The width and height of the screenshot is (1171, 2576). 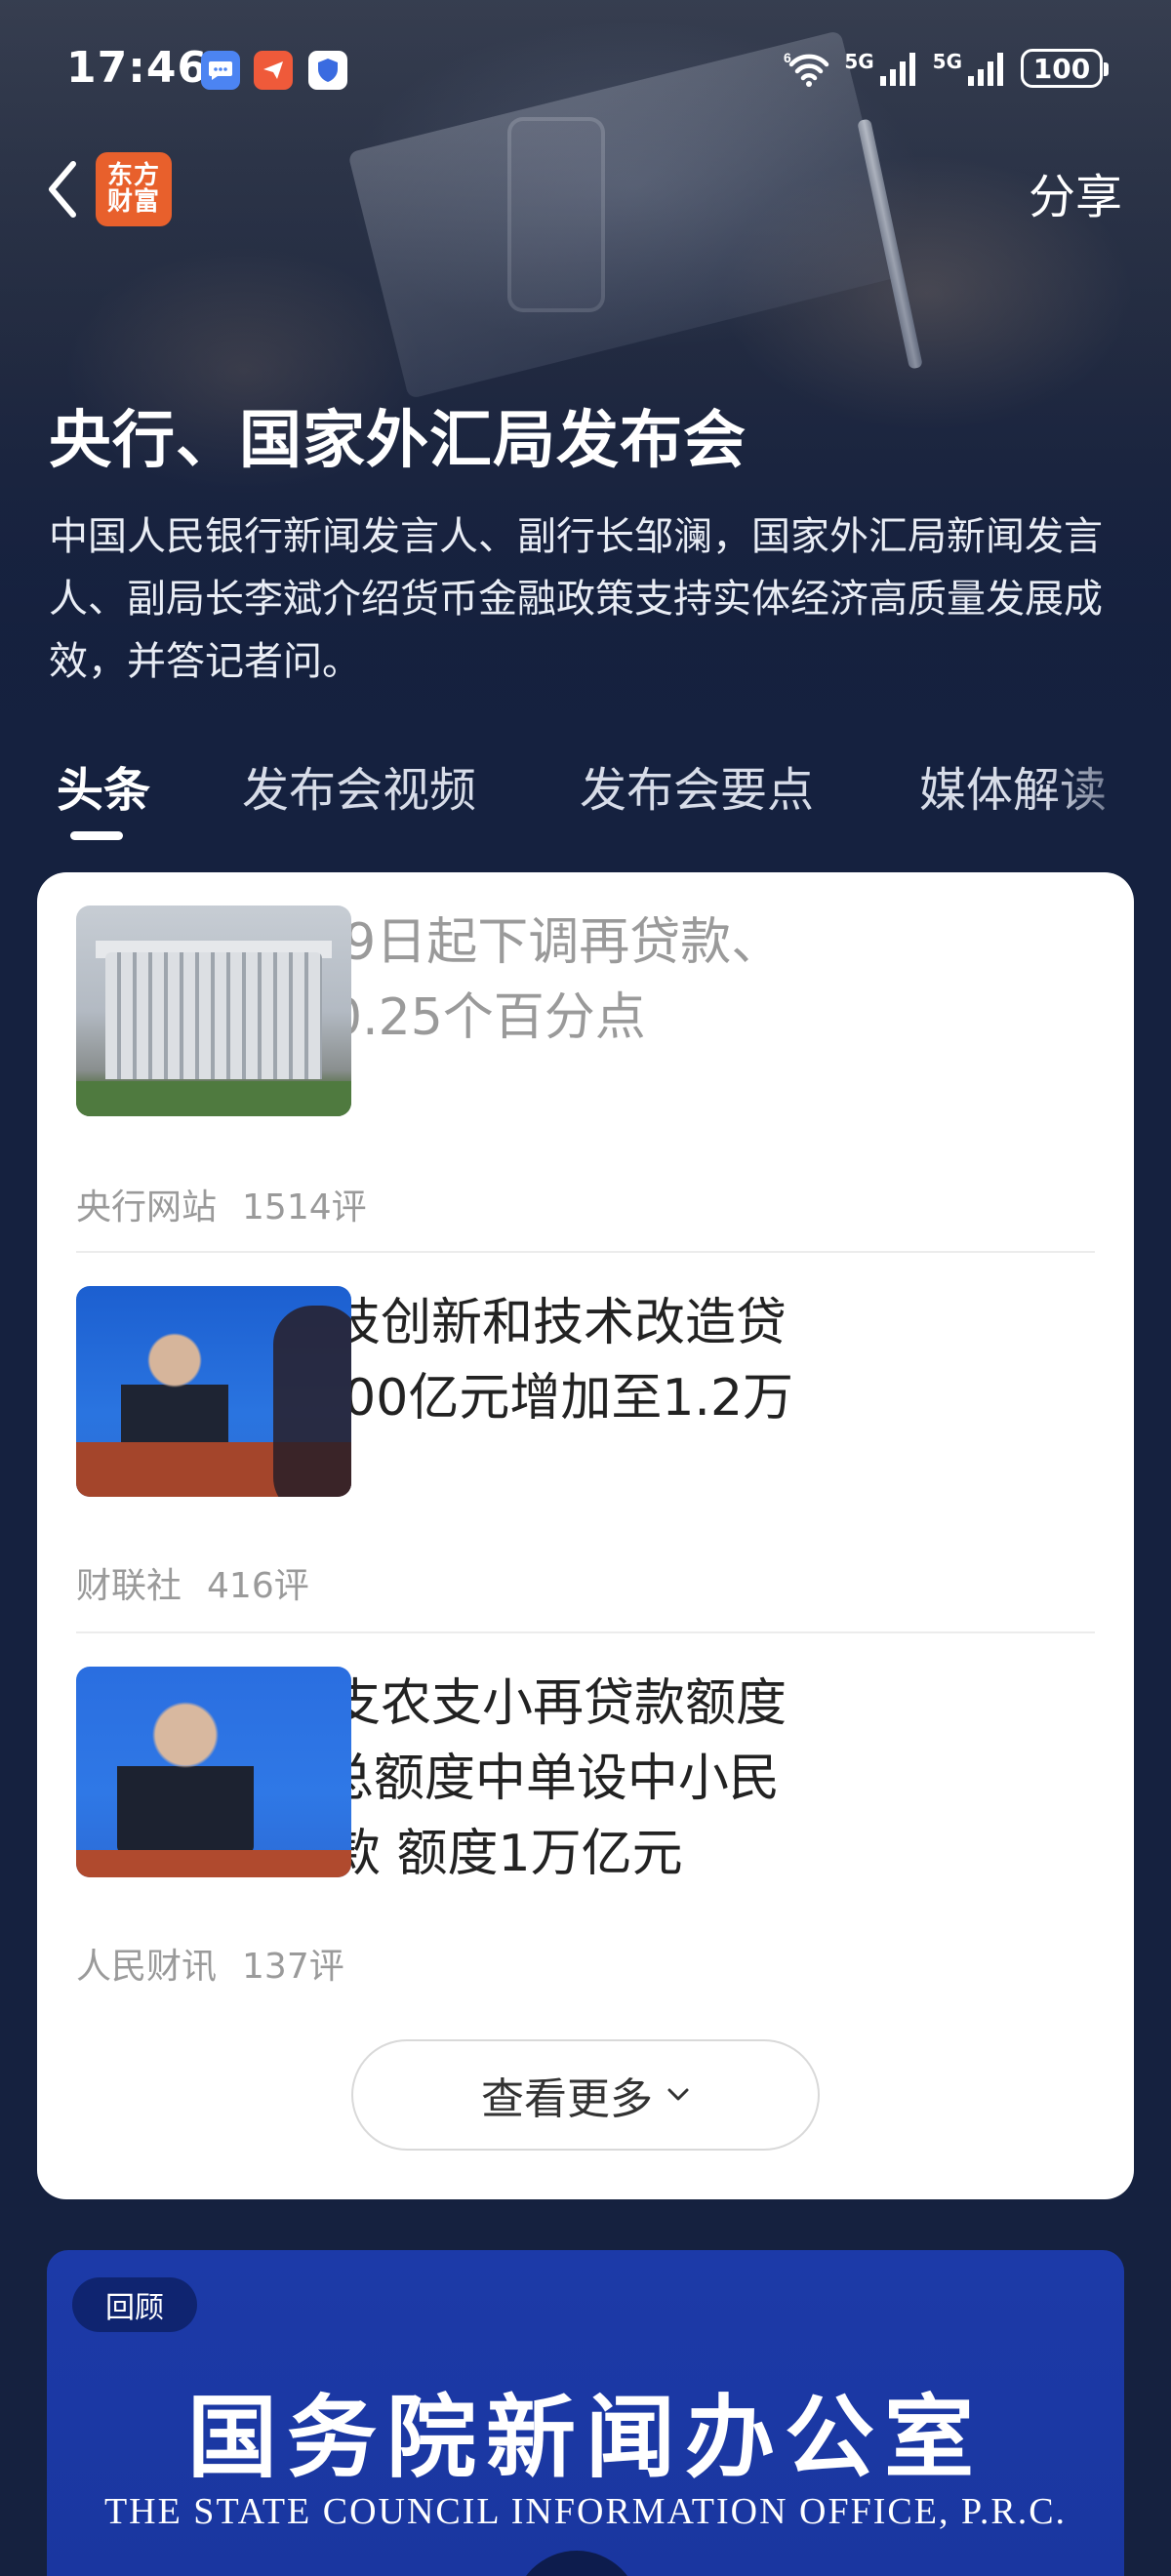 What do you see at coordinates (585, 2437) in the screenshot?
I see `banner-title-cn: 国务院新闻办公室` at bounding box center [585, 2437].